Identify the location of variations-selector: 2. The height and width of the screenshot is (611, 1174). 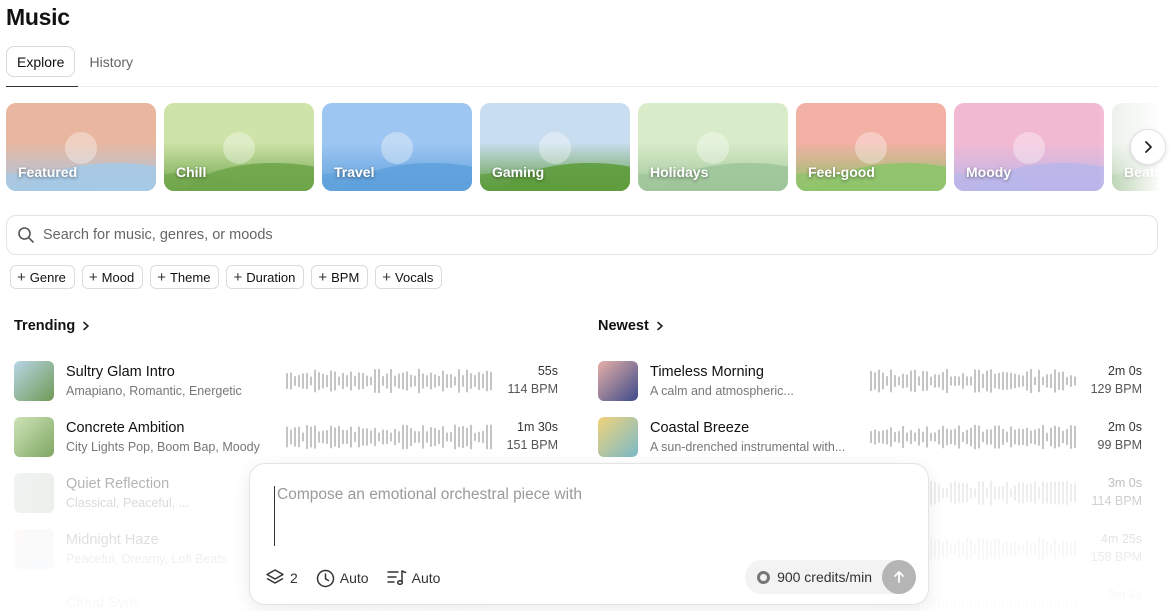
(281, 578).